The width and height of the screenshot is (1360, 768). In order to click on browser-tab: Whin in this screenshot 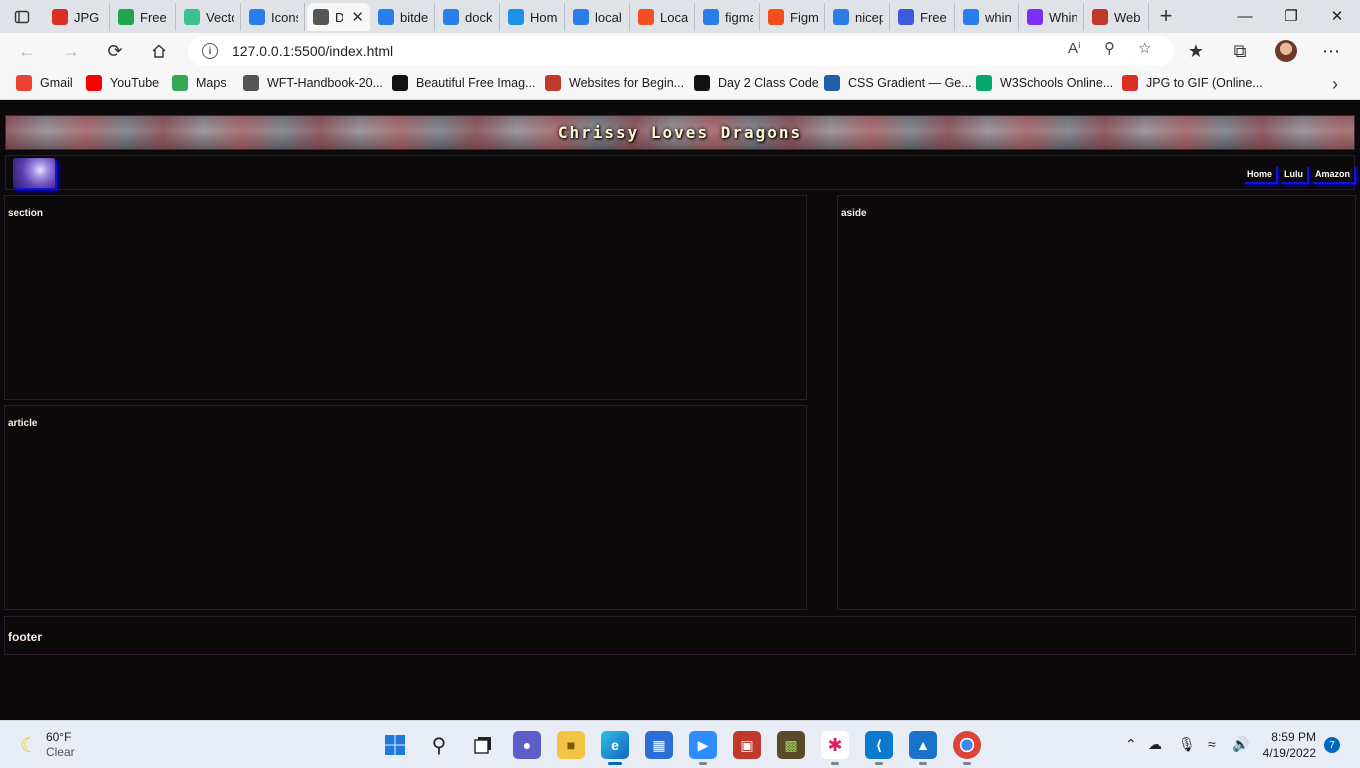, I will do `click(1052, 17)`.